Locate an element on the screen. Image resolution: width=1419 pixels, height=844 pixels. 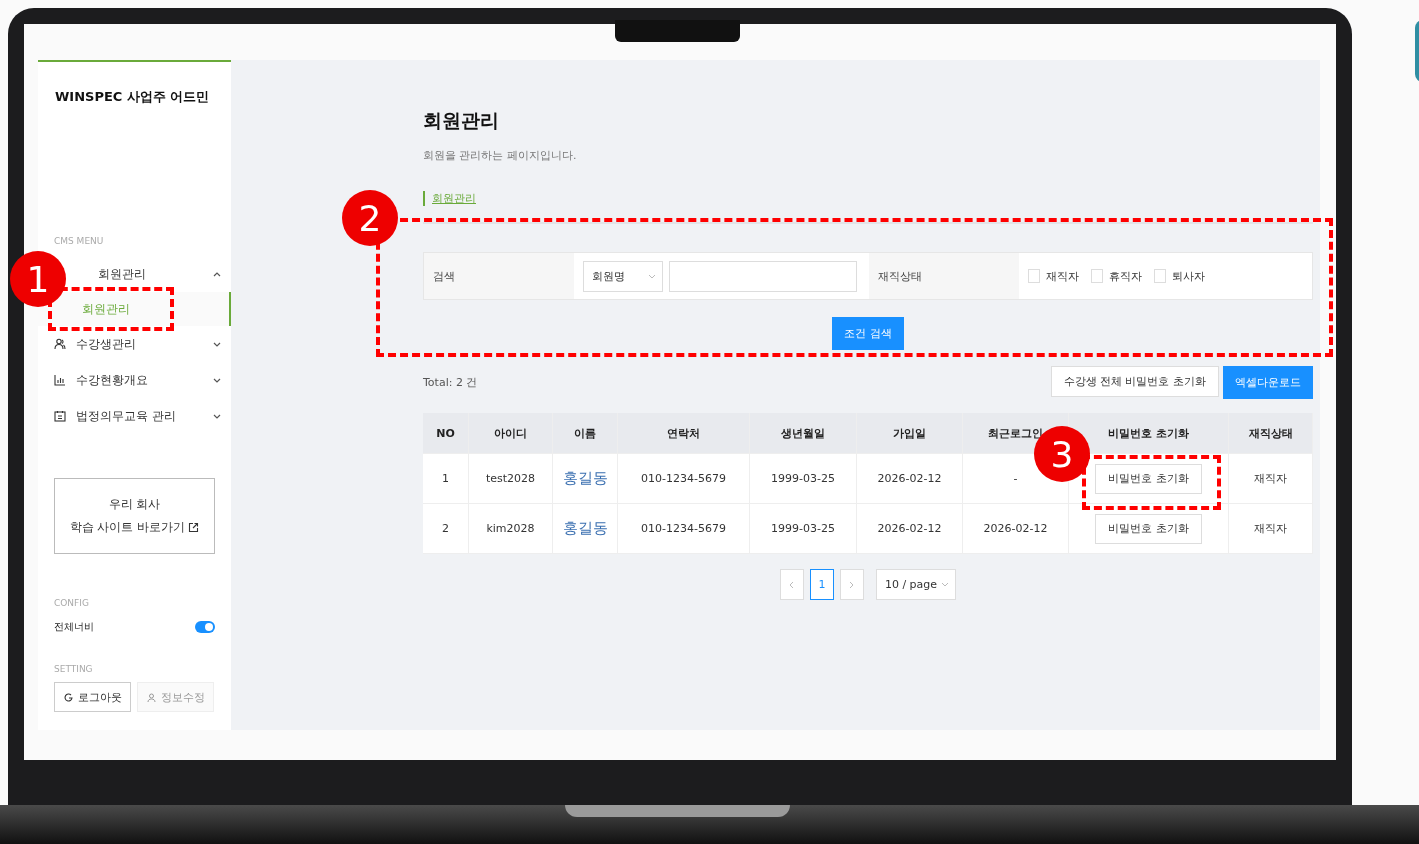
site-shortcut-link: 우리 회사 학습 사이트 바로가기 is located at coordinates (134, 516).